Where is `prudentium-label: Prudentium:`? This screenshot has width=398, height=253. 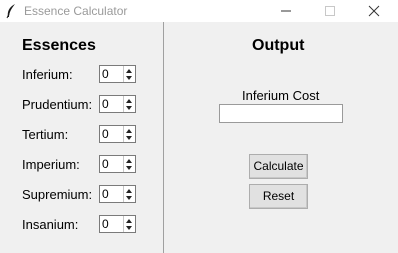
prudentium-label: Prudentium: is located at coordinates (57, 104).